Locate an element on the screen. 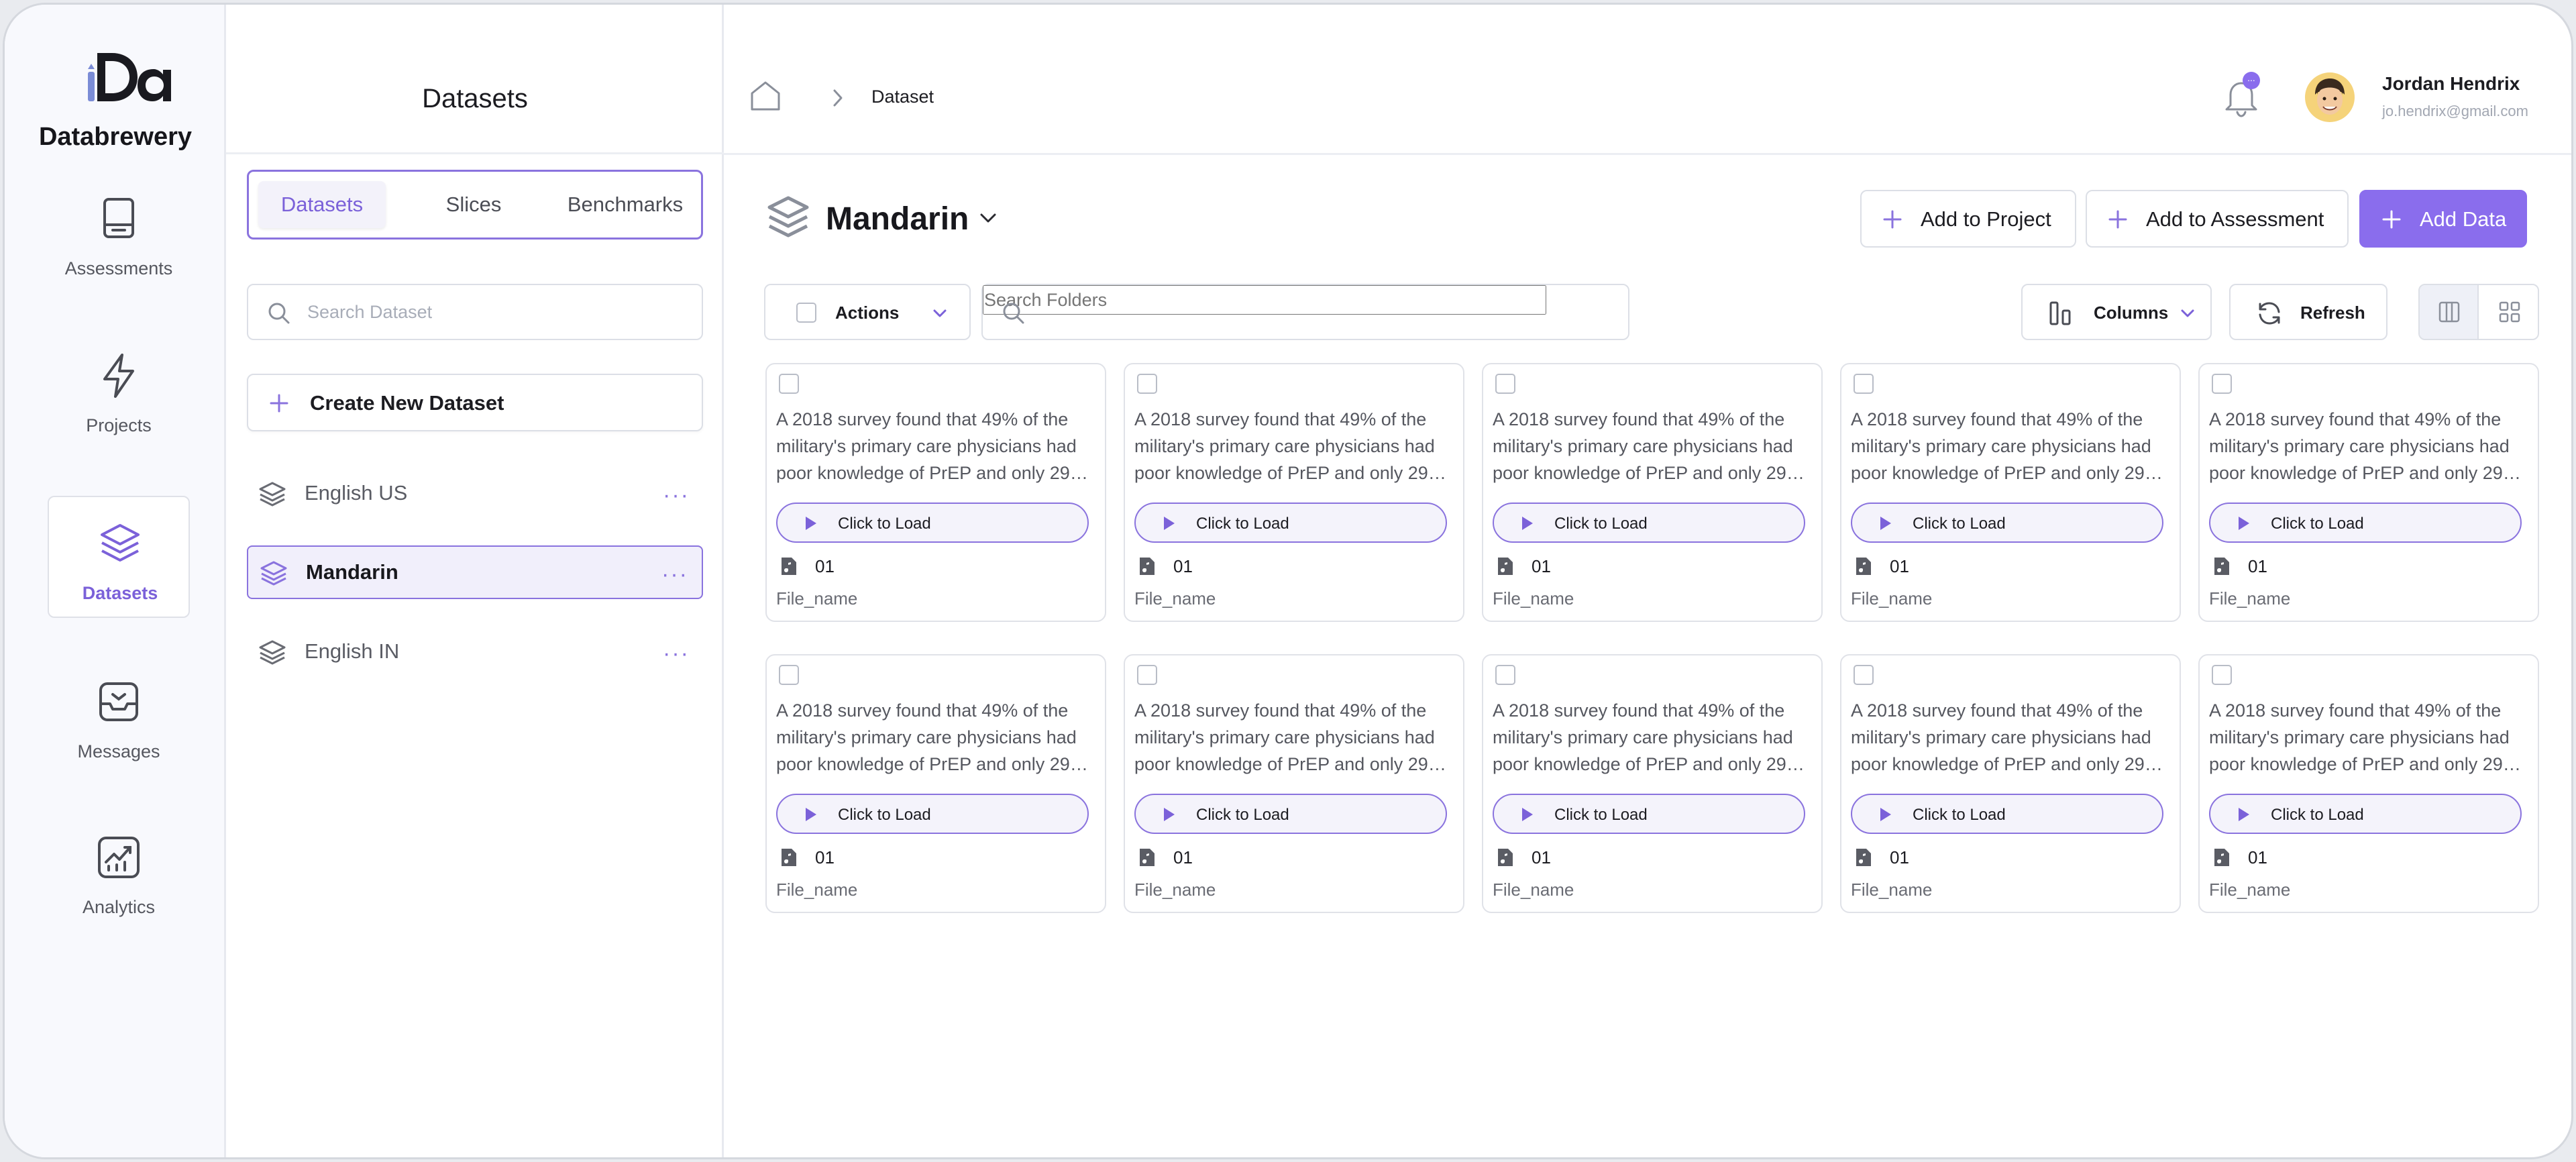 This screenshot has height=1162, width=2576. list-view-button is located at coordinates (2449, 312).